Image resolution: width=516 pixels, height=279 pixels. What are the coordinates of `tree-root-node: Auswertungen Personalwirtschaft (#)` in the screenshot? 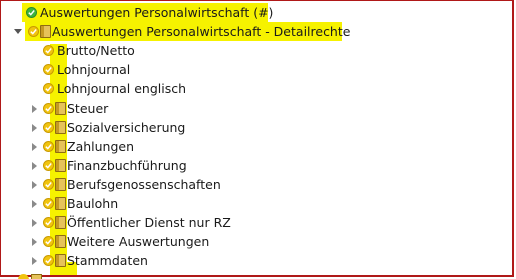 It's located at (149, 12).